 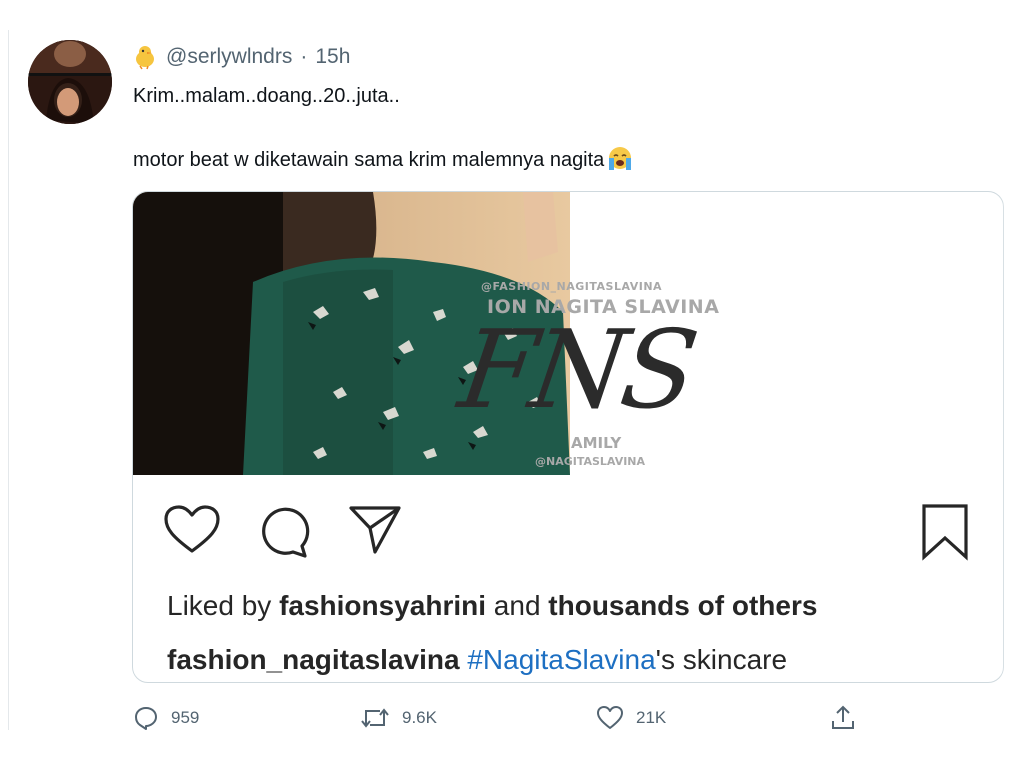 I want to click on watermark-line-1: @FASHION_NAGITASLAVINA, so click(x=572, y=286).